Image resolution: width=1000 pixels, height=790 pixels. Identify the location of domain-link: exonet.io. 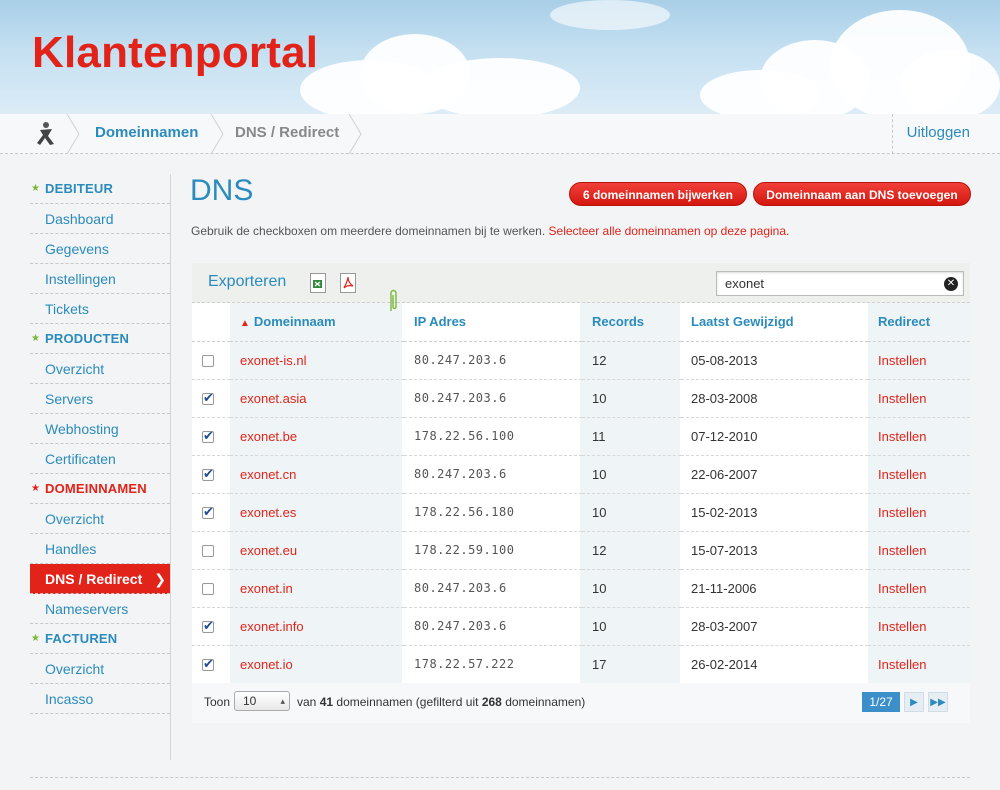
(317, 664).